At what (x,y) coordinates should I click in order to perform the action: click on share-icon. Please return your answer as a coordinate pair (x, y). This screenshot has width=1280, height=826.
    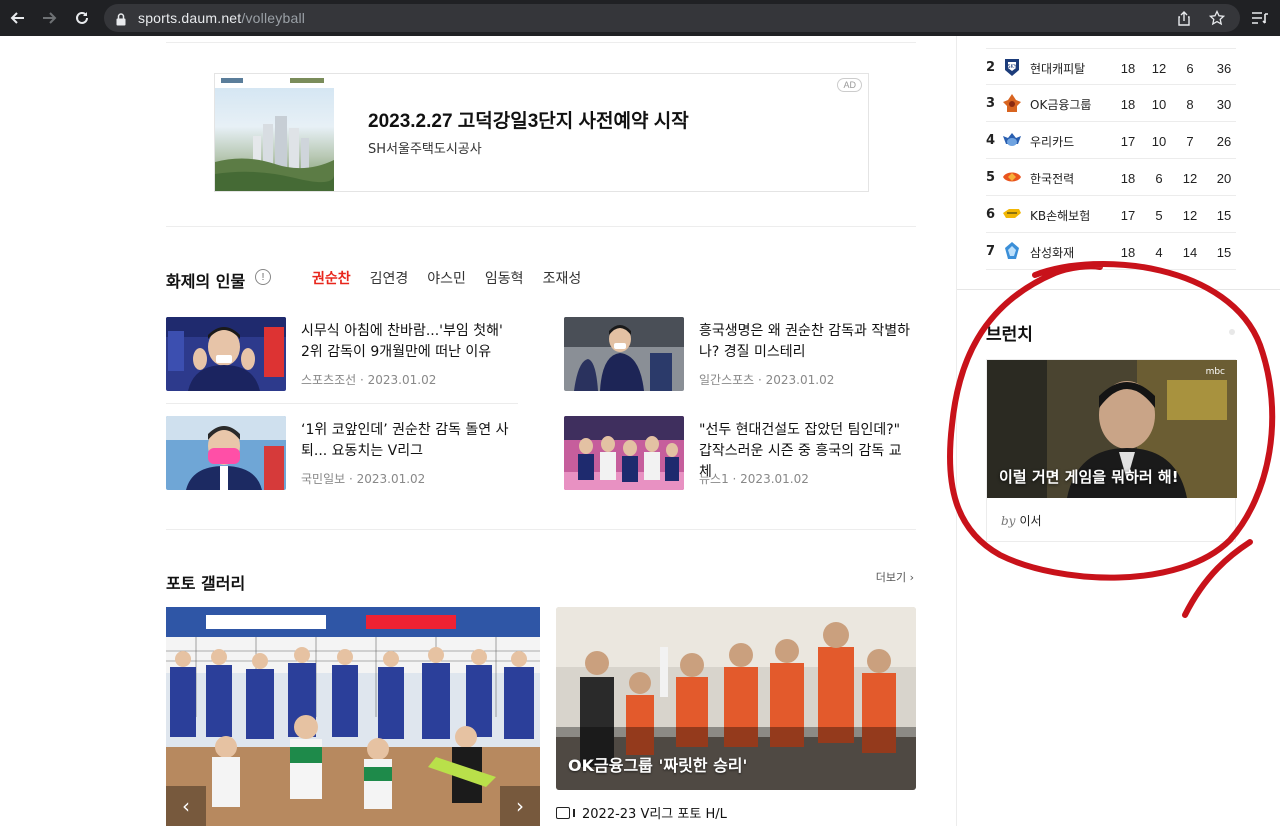
    Looking at the image, I should click on (1184, 20).